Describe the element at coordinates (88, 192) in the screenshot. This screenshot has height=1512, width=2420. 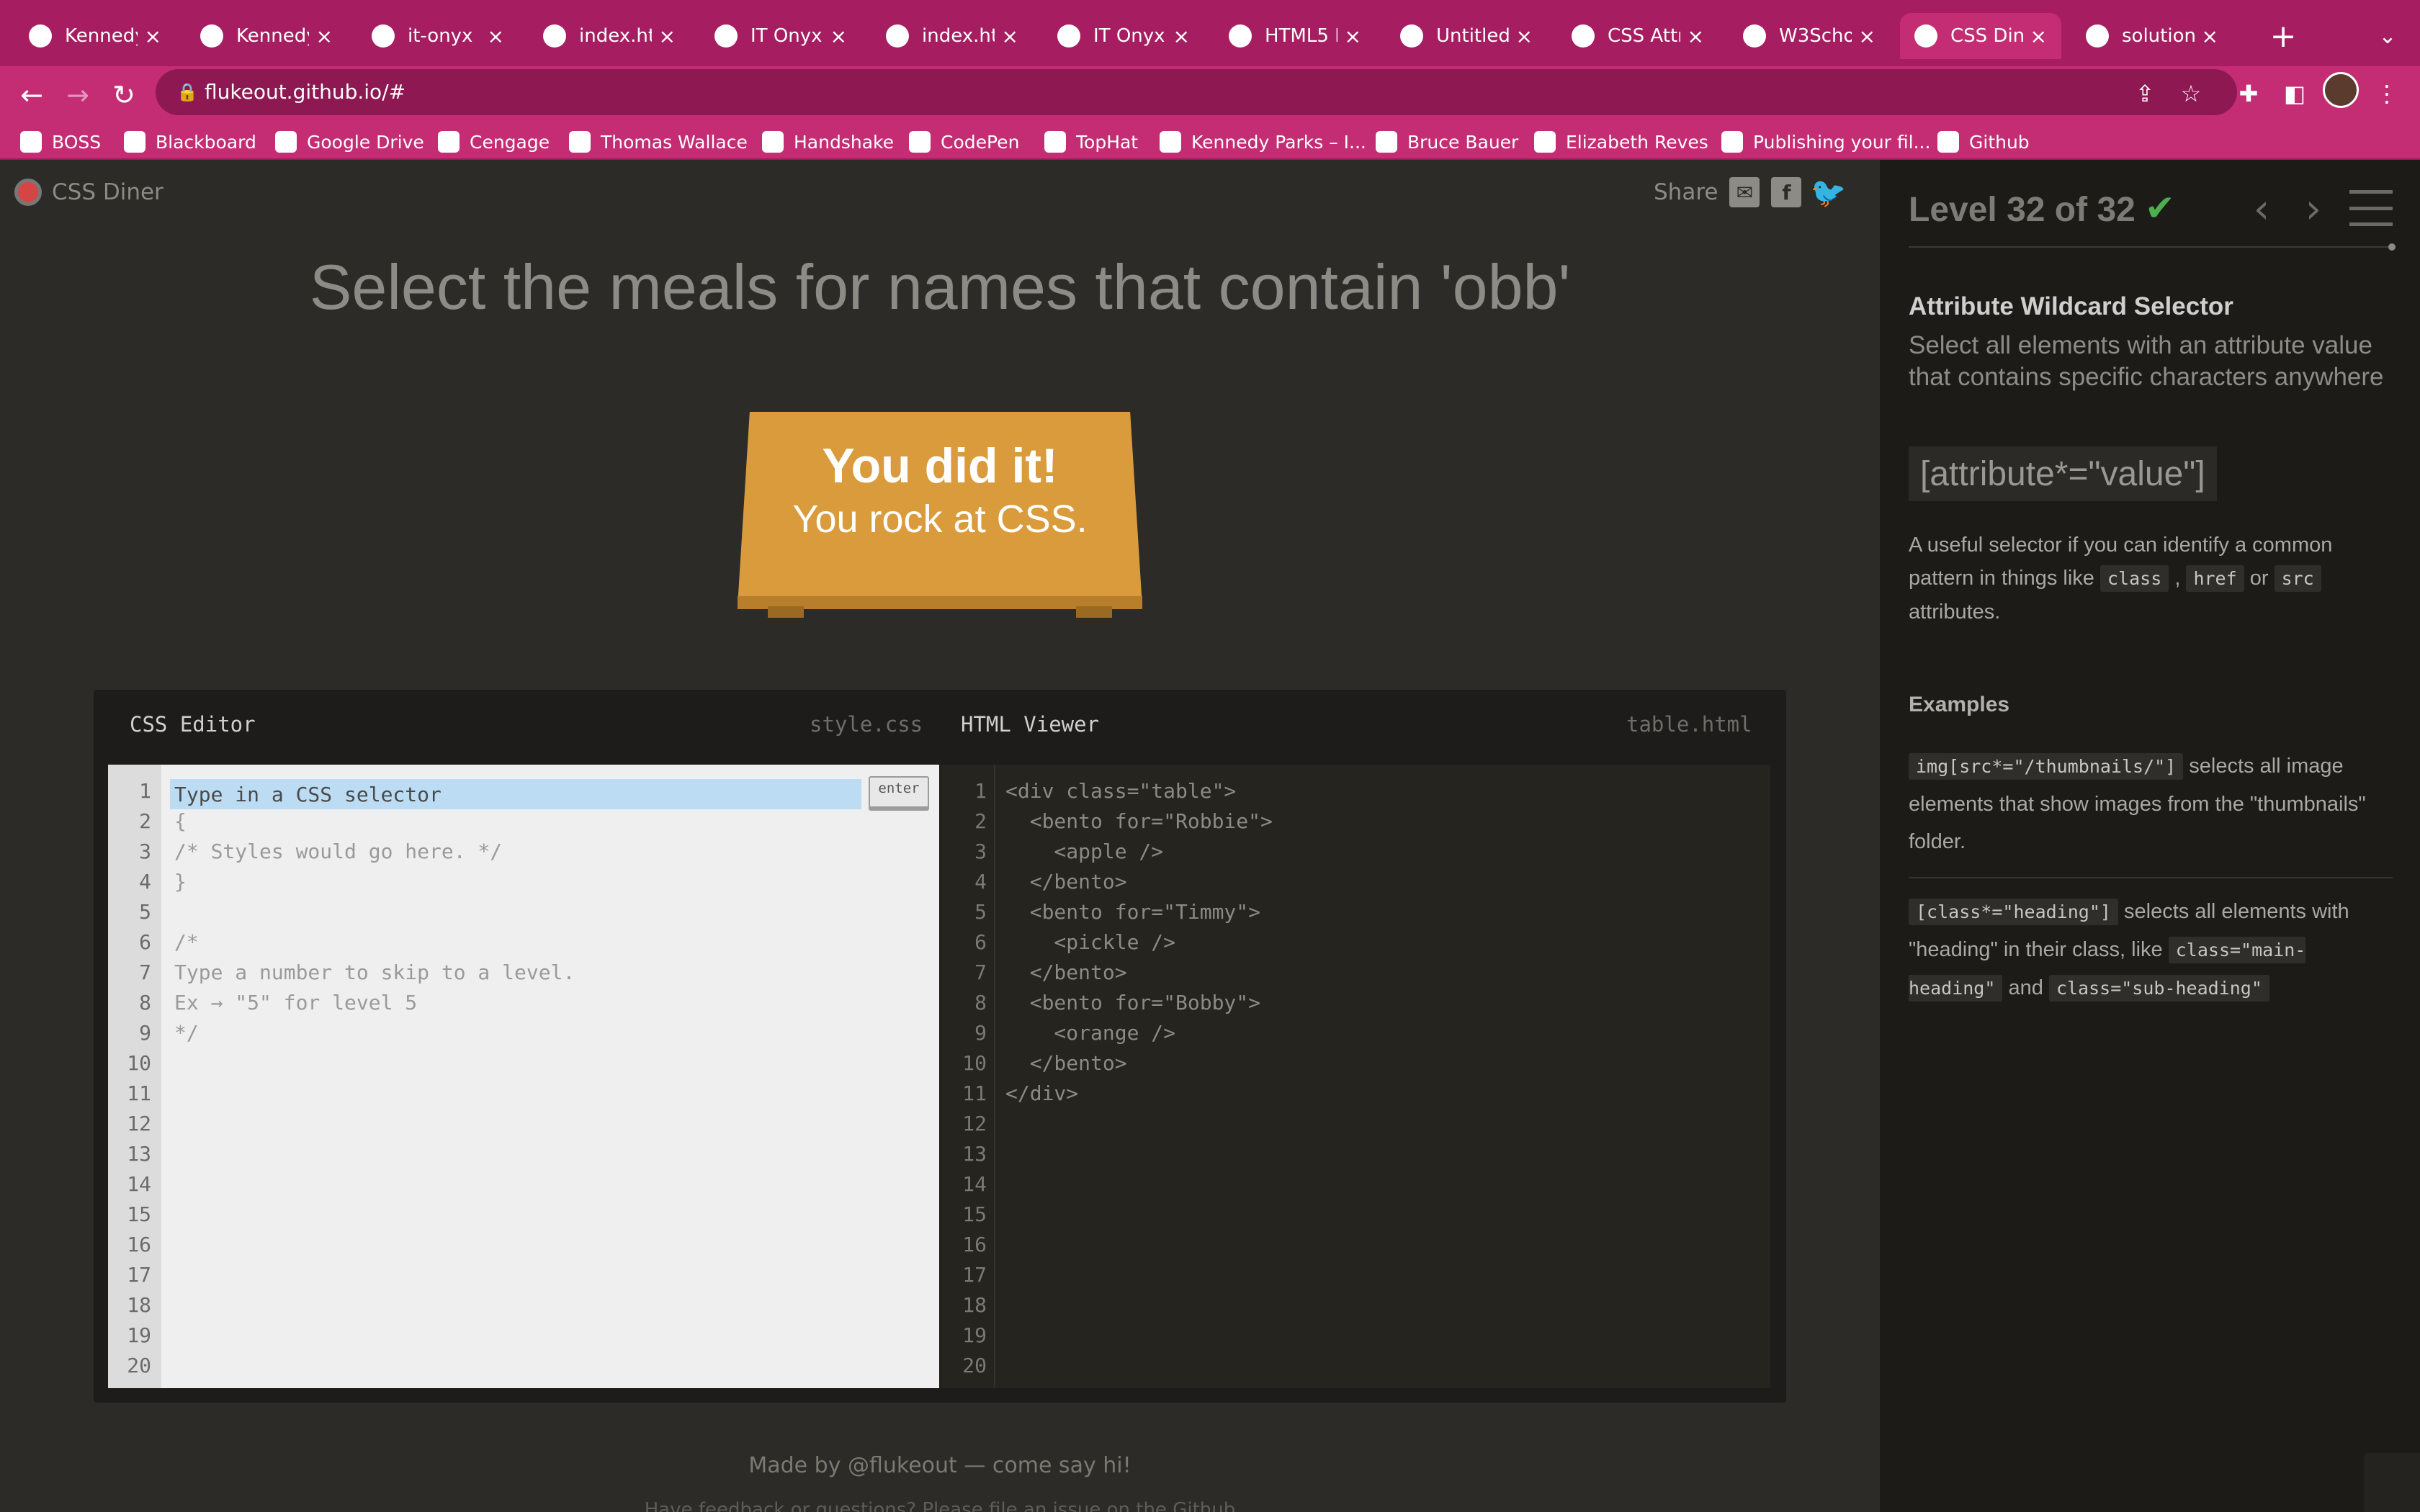
I see `logo: CSS Diner` at that location.